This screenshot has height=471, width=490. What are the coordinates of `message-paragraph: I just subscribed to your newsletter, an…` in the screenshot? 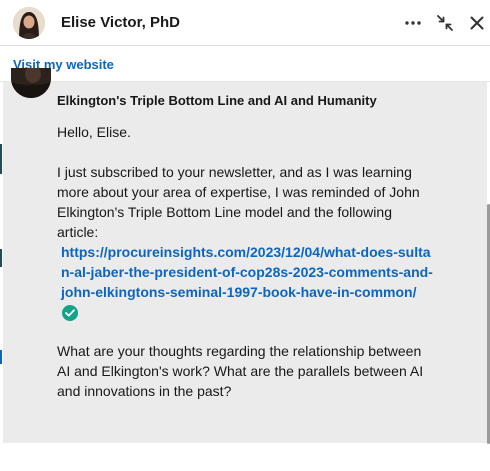 It's located at (238, 202).